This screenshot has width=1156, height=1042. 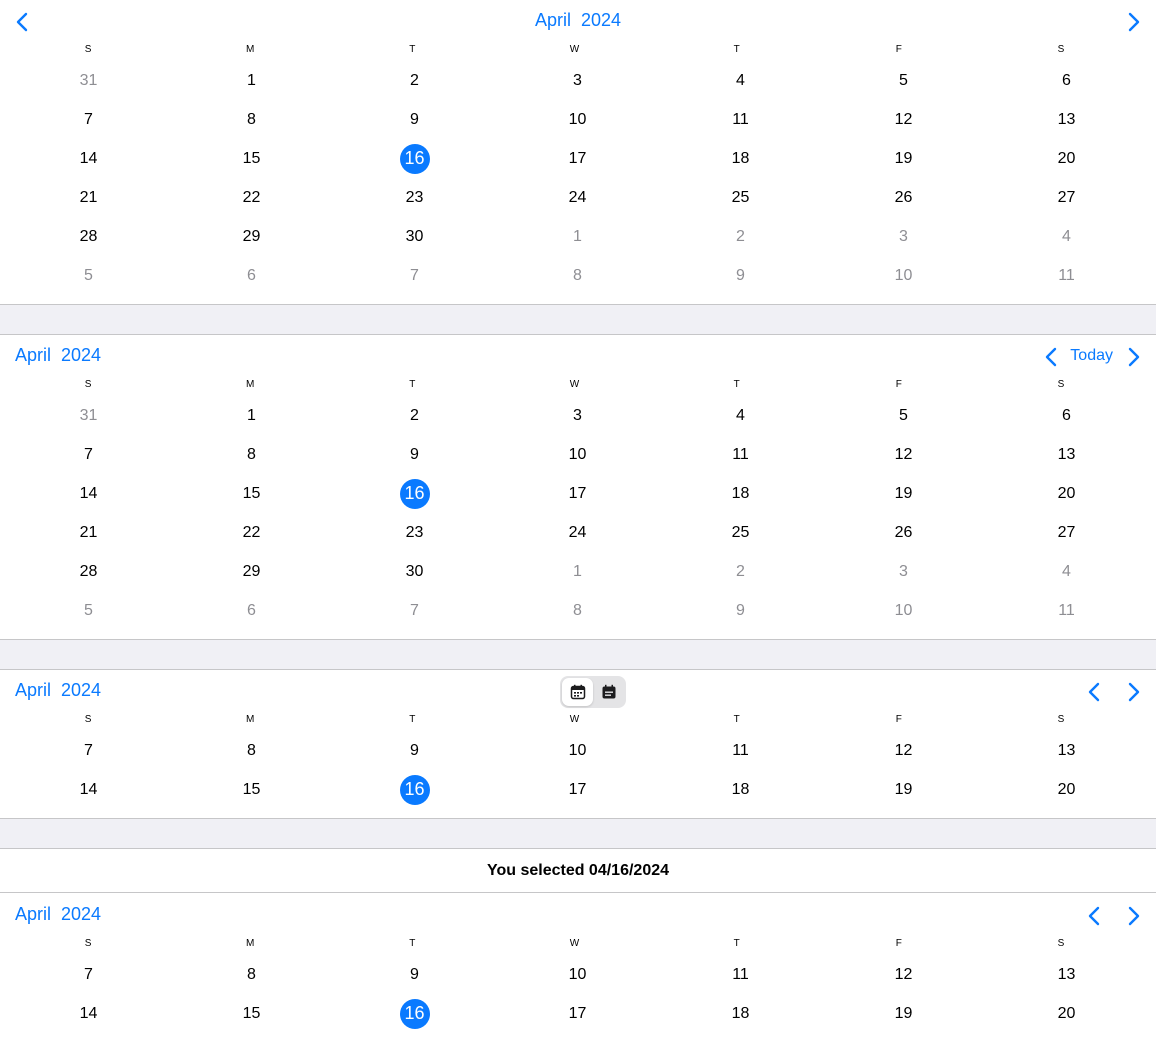 I want to click on previous-week-button, so click(x=1094, y=916).